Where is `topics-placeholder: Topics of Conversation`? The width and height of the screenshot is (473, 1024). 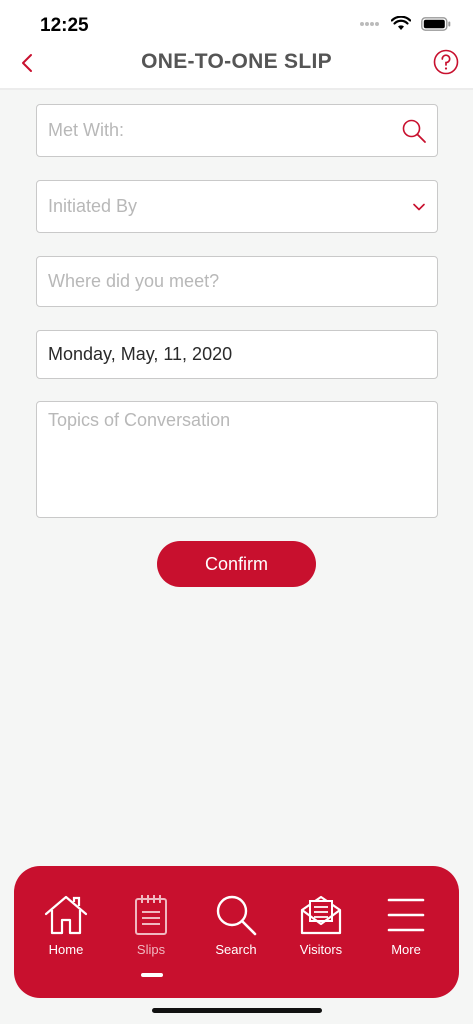 topics-placeholder: Topics of Conversation is located at coordinates (139, 420).